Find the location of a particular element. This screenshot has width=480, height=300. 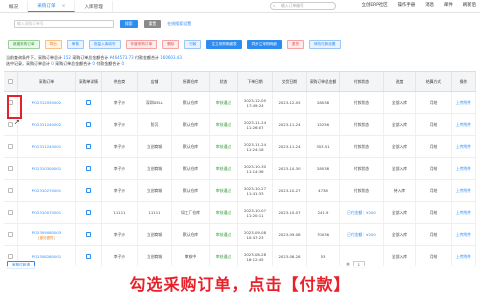

summary-text: 付款金额合计 is located at coordinates (108, 63).